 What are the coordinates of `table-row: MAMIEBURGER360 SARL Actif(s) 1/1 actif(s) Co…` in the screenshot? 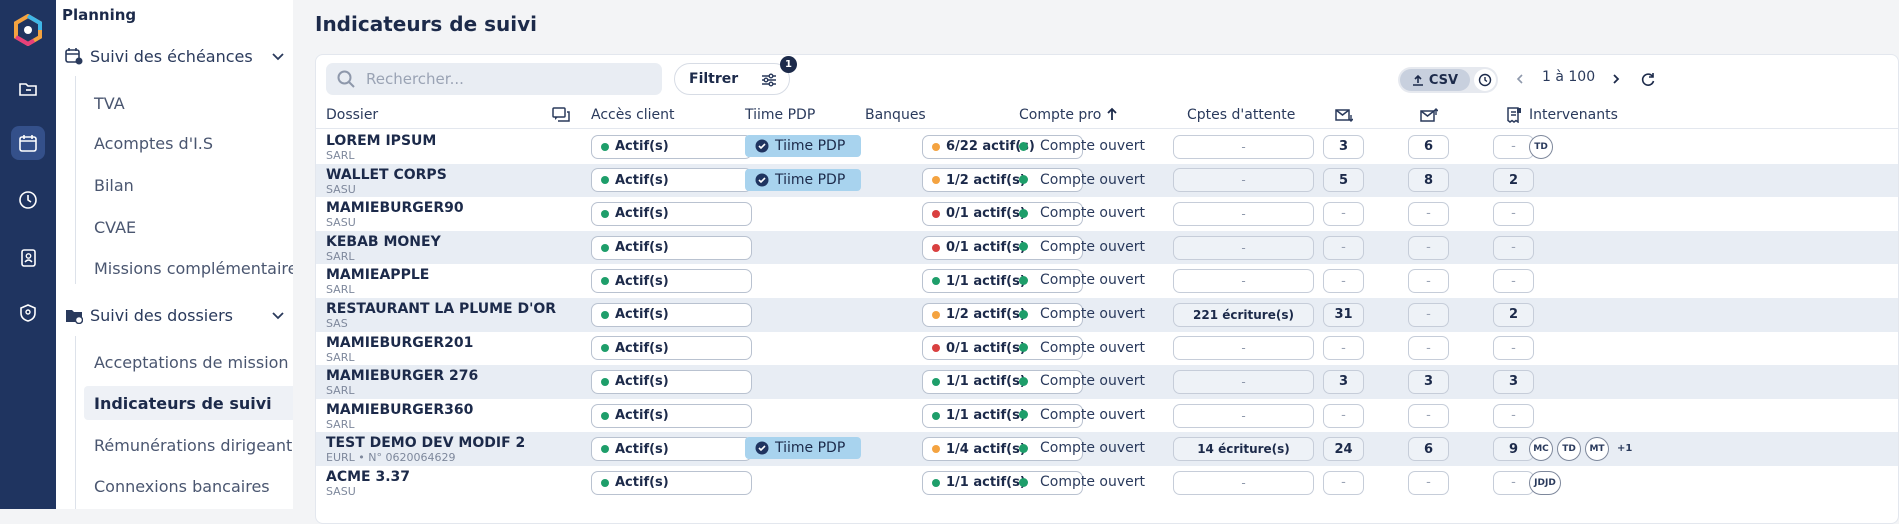 It's located at (1107, 416).